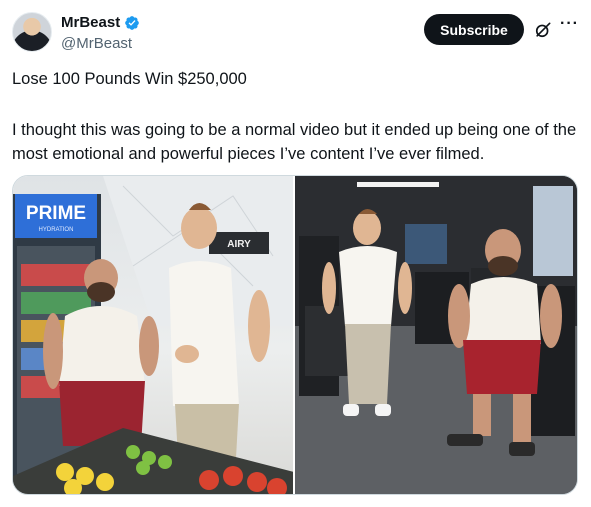 Image resolution: width=591 pixels, height=507 pixels. Describe the element at coordinates (32, 32) in the screenshot. I see `author-avatar` at that location.